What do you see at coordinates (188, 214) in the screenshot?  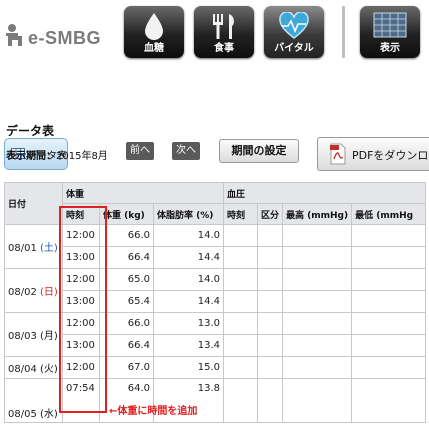 I see `header-bodyfat: 体脂肪率 (%)` at bounding box center [188, 214].